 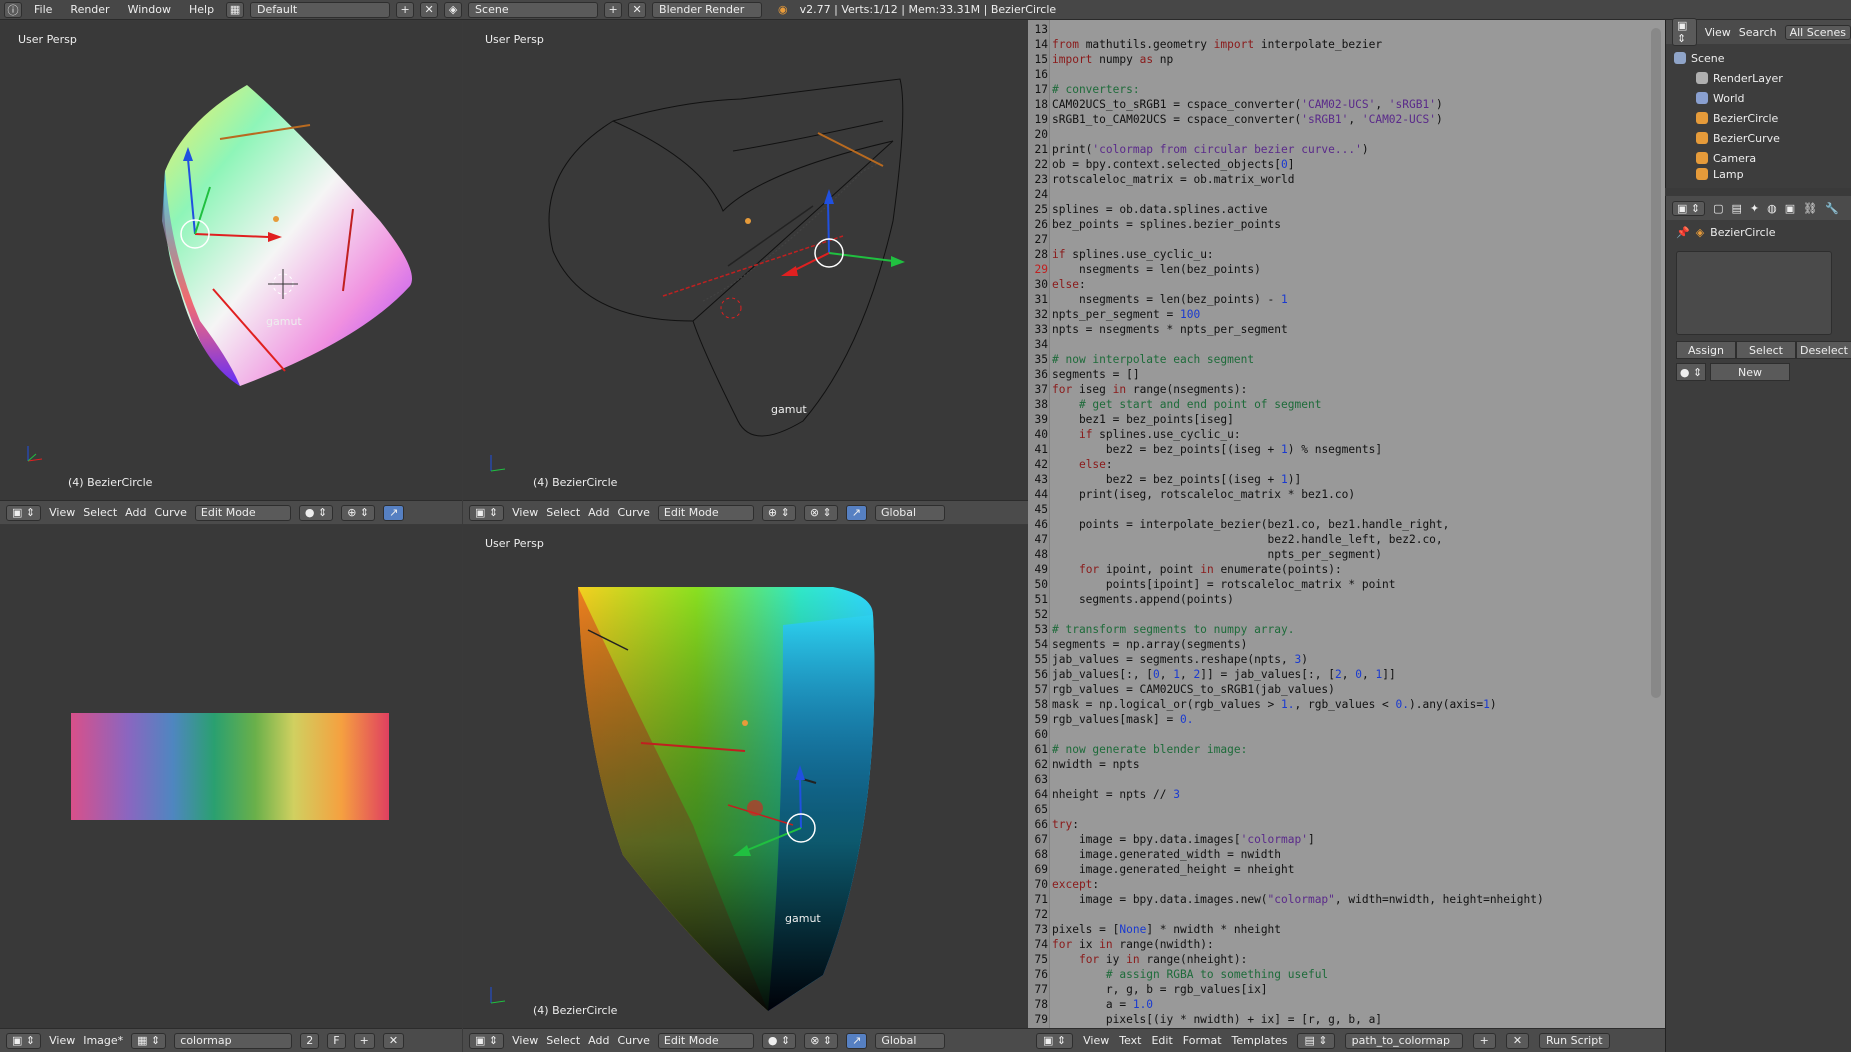 What do you see at coordinates (1750, 372) in the screenshot?
I see `new-material-button: New` at bounding box center [1750, 372].